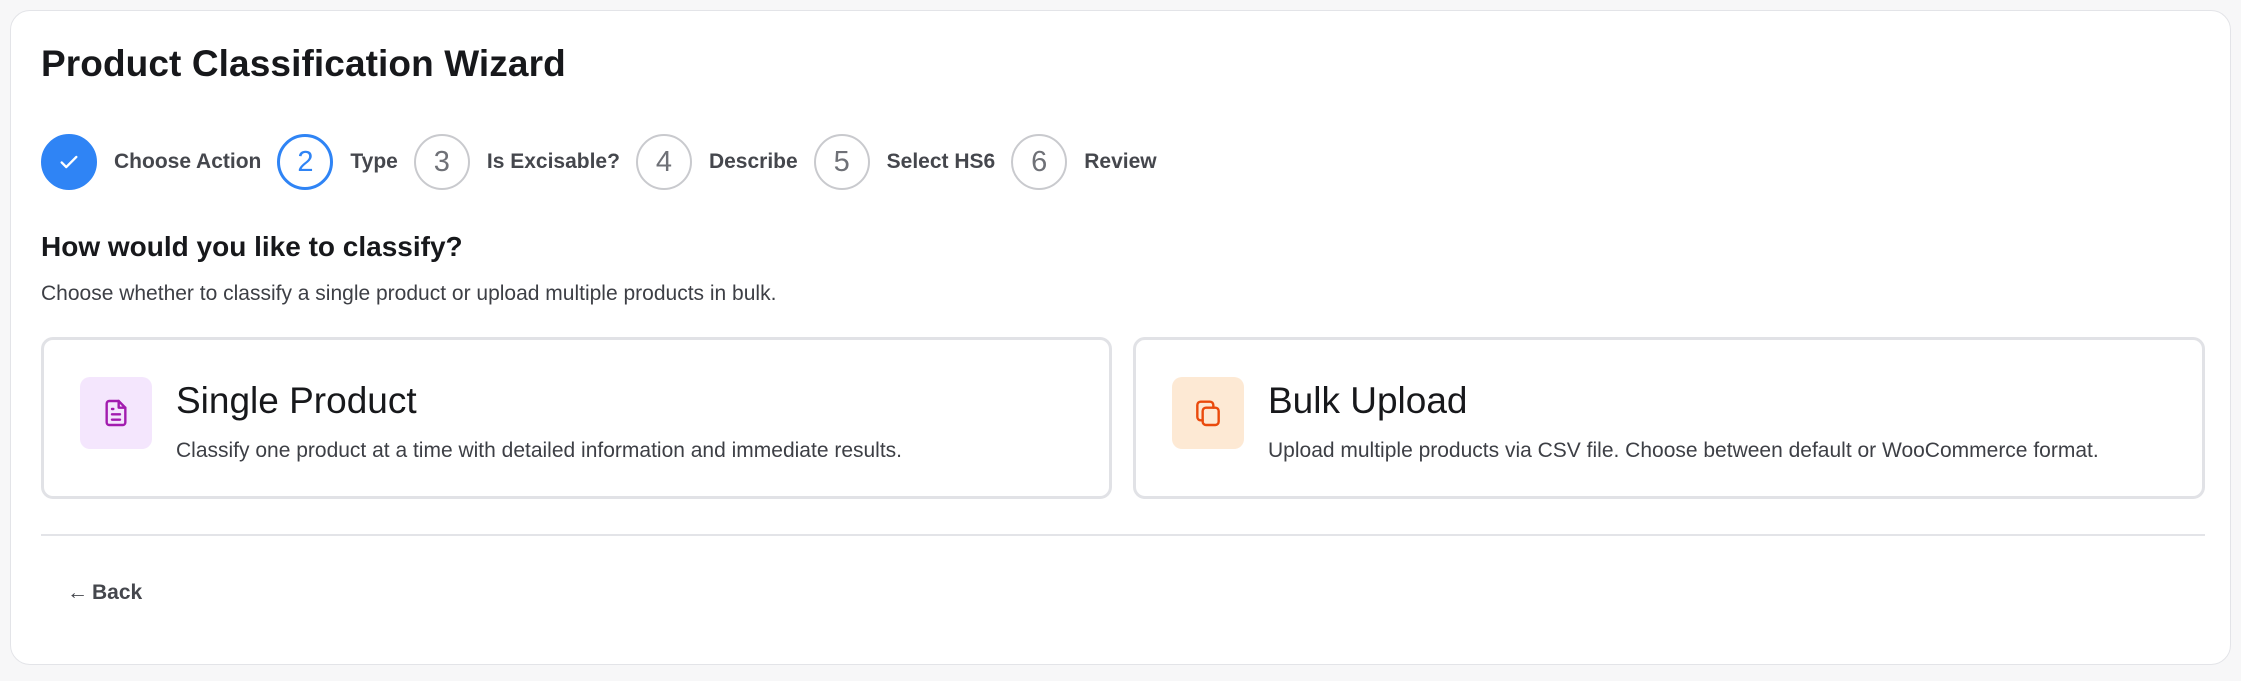  I want to click on copy-icon, so click(1208, 413).